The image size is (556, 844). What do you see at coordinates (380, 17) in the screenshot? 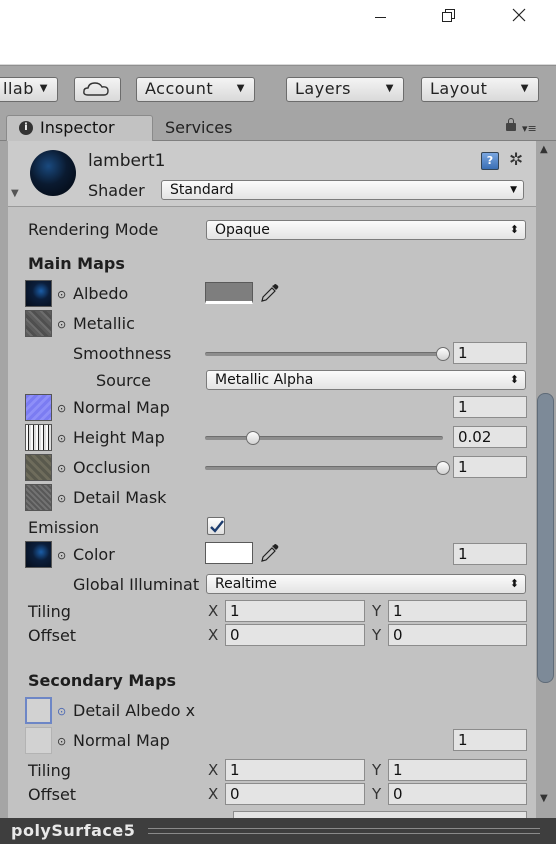
I see `minimize-icon` at bounding box center [380, 17].